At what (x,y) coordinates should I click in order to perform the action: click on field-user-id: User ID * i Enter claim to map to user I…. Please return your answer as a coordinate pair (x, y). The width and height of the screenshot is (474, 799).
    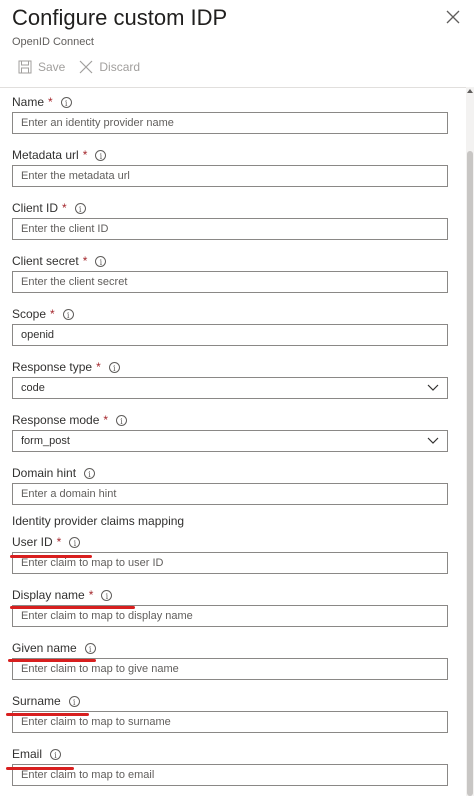
    Looking at the image, I should click on (230, 560).